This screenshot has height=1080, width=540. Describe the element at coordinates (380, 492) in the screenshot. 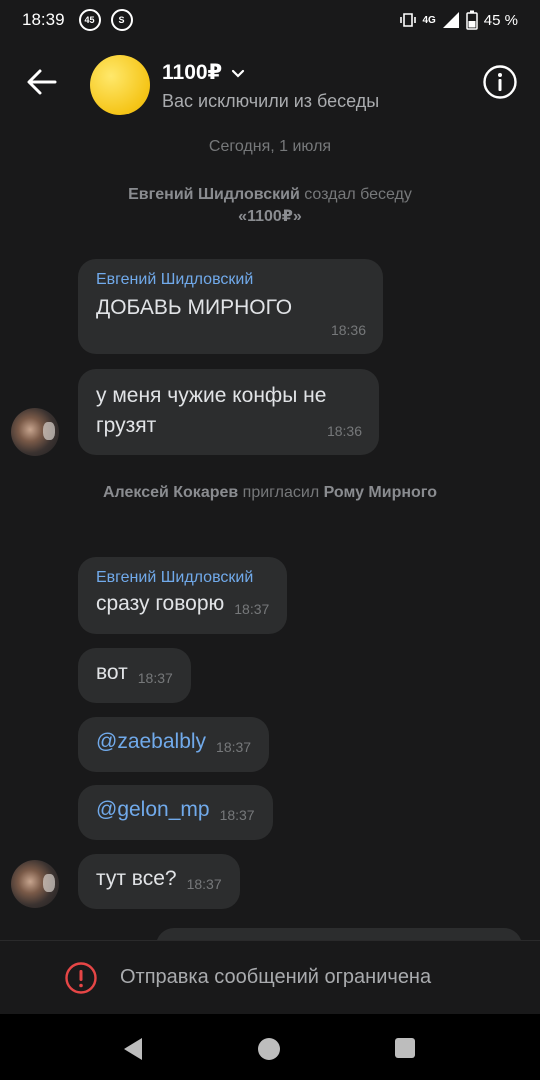

I see `service-target: Рому Мирного` at that location.